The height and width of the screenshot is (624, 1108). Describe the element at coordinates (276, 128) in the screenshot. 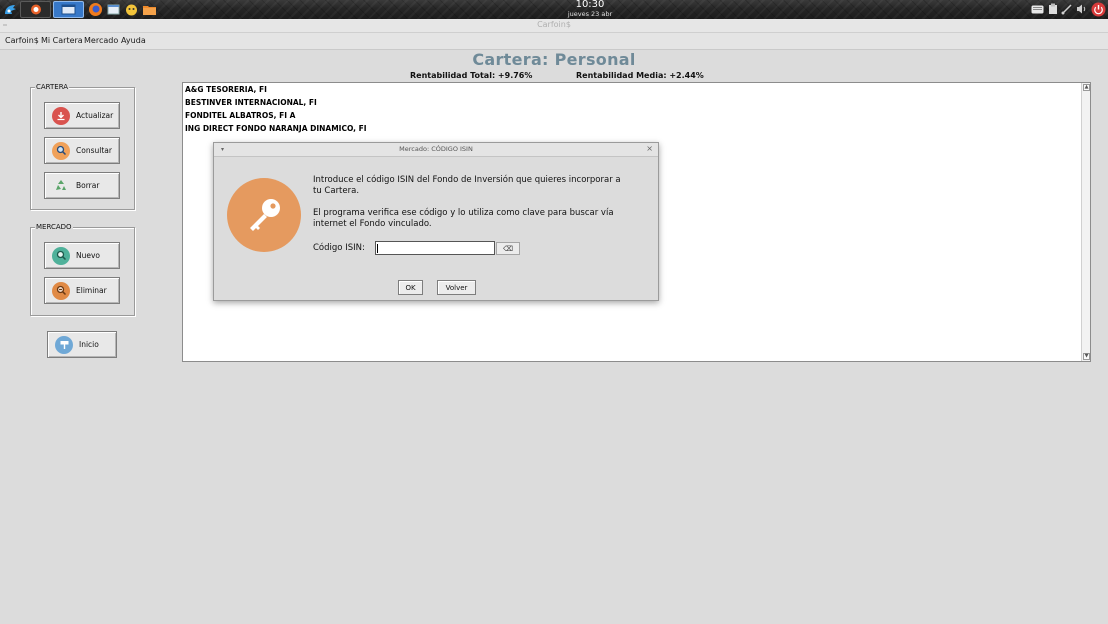

I see `list-item: ING DIRECT FONDO NARANJA DINAMICO, FI` at that location.